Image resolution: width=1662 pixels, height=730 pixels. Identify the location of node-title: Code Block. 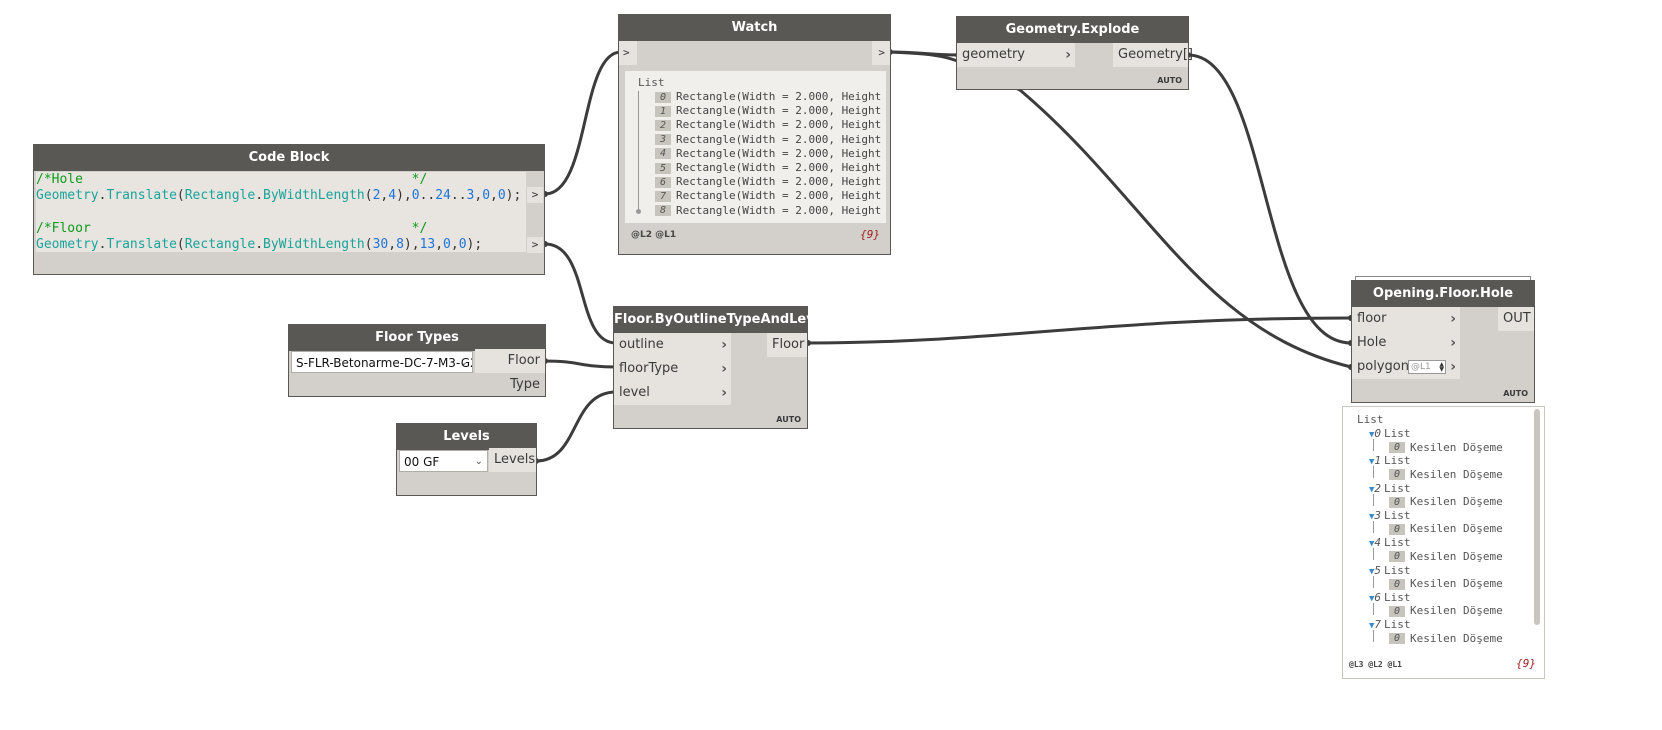
(289, 158).